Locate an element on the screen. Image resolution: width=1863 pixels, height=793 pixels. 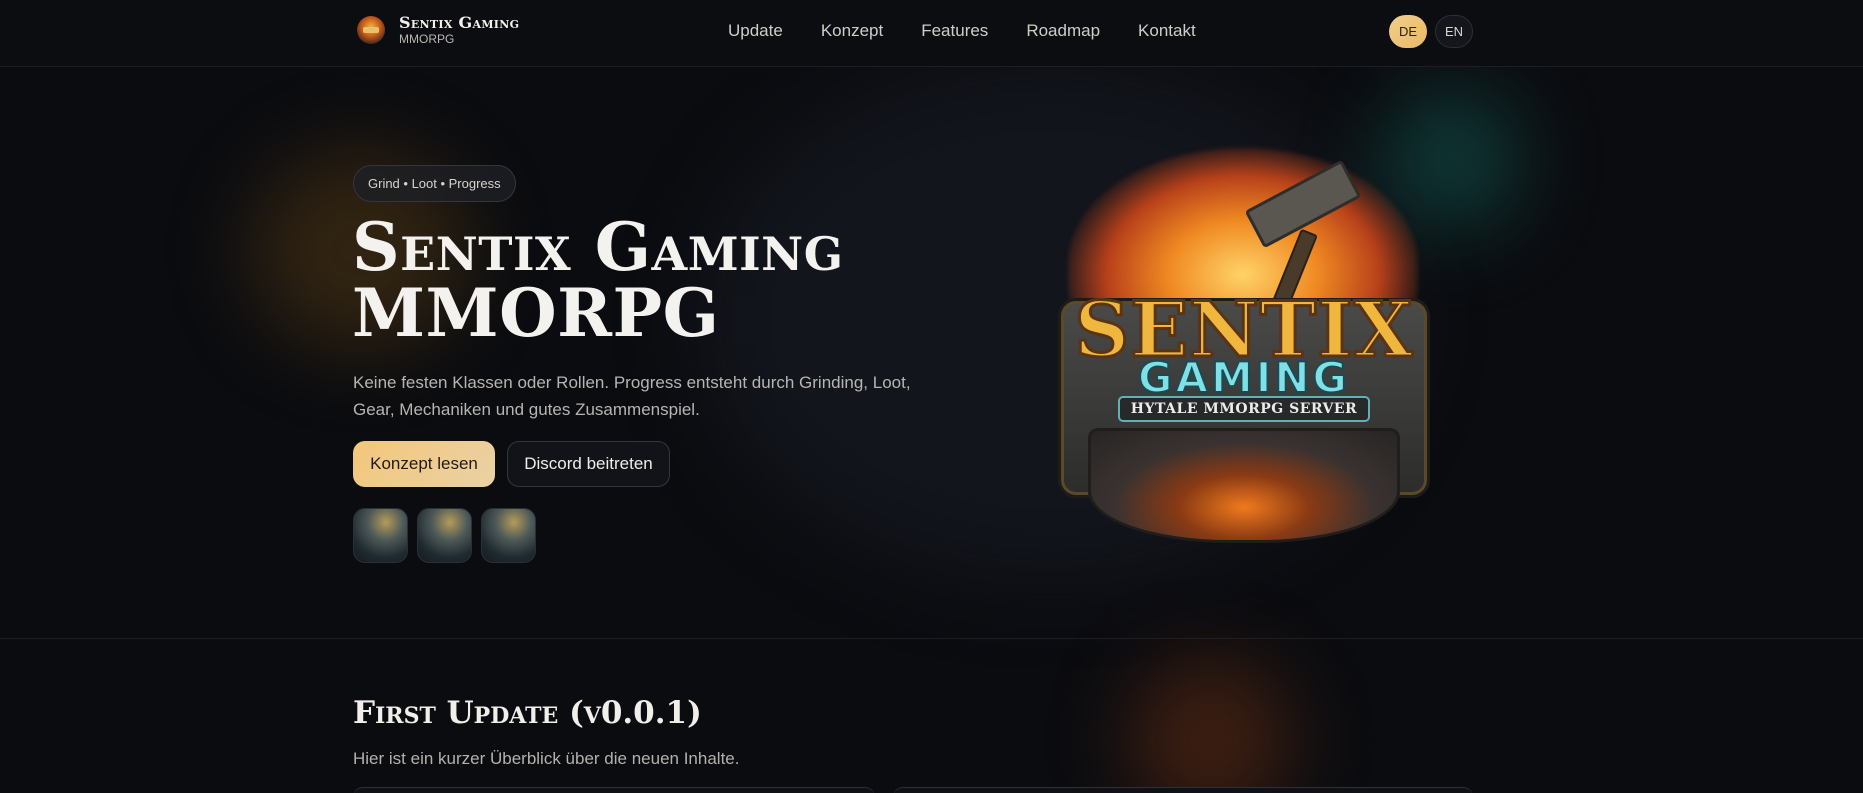
brand-title: Sentix Gaming is located at coordinates (459, 22).